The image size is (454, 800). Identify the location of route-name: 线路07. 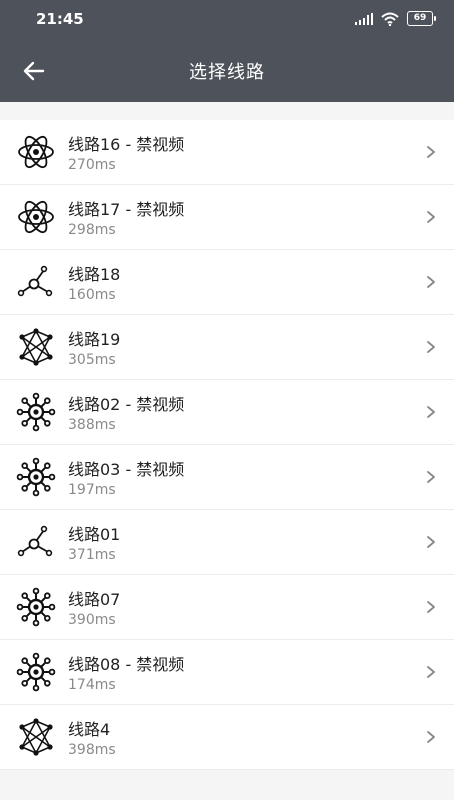
(94, 599).